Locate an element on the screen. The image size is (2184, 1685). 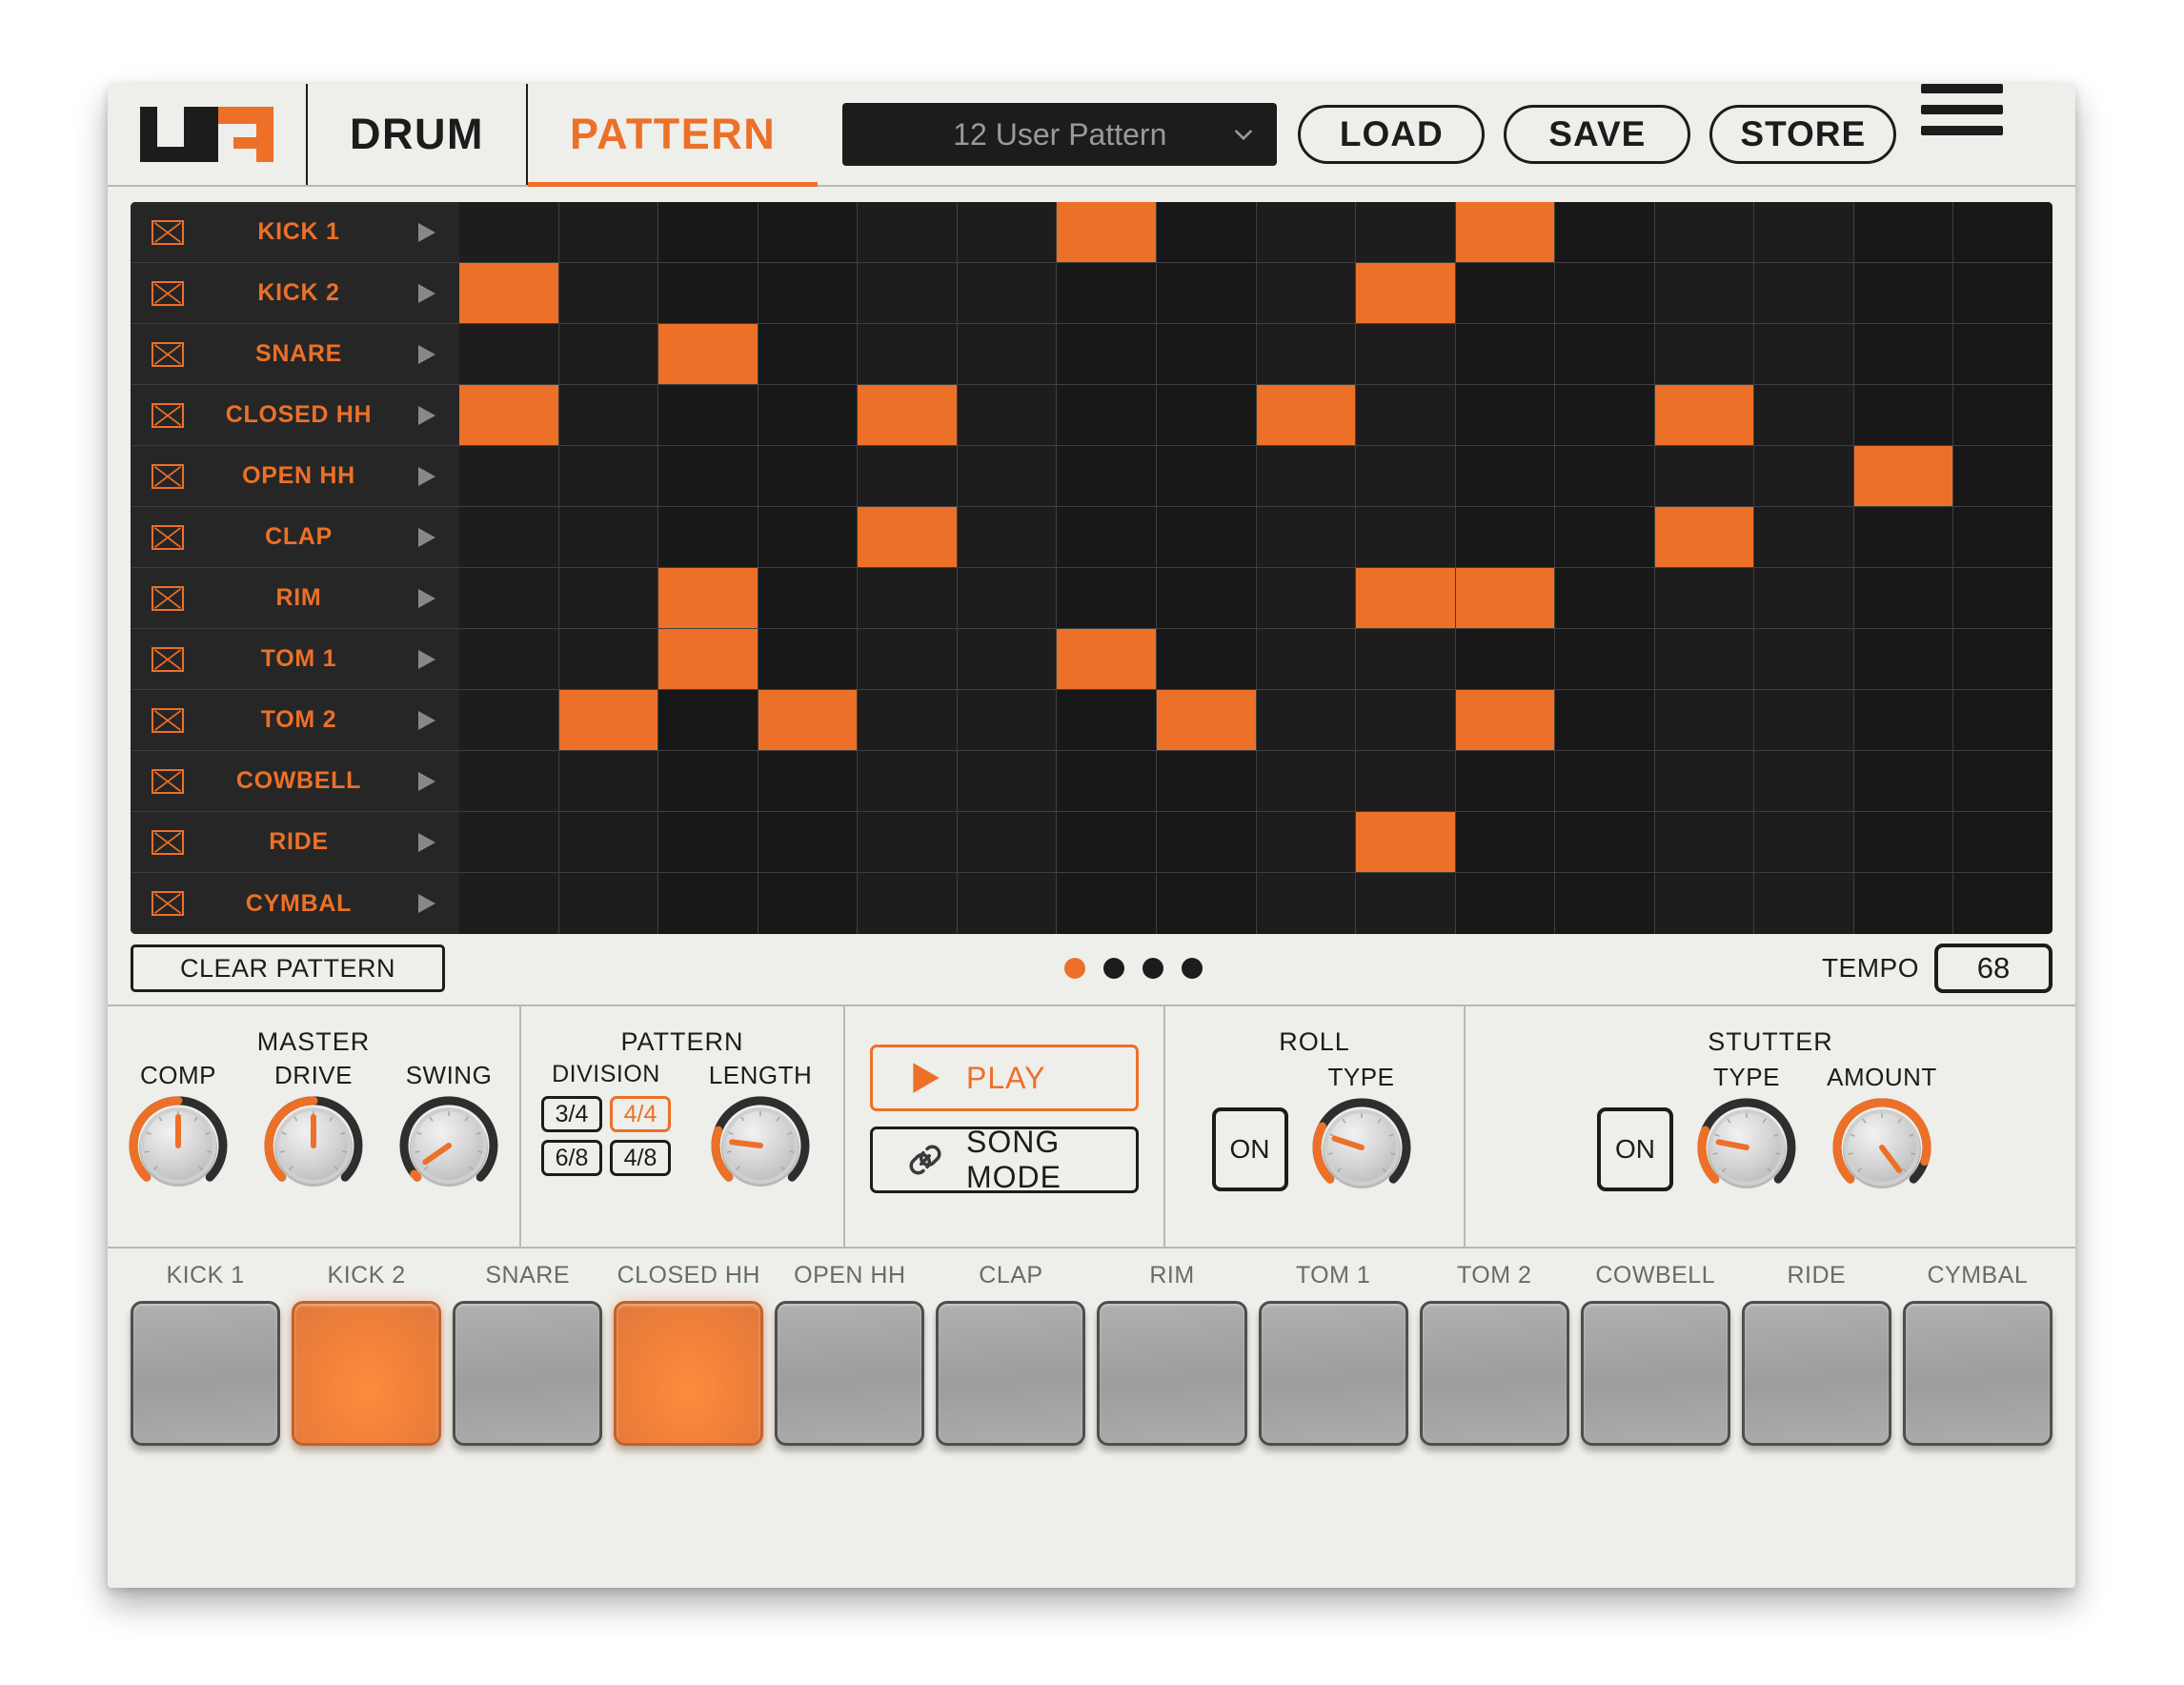
tab-pattern: PATTERN is located at coordinates (673, 135).